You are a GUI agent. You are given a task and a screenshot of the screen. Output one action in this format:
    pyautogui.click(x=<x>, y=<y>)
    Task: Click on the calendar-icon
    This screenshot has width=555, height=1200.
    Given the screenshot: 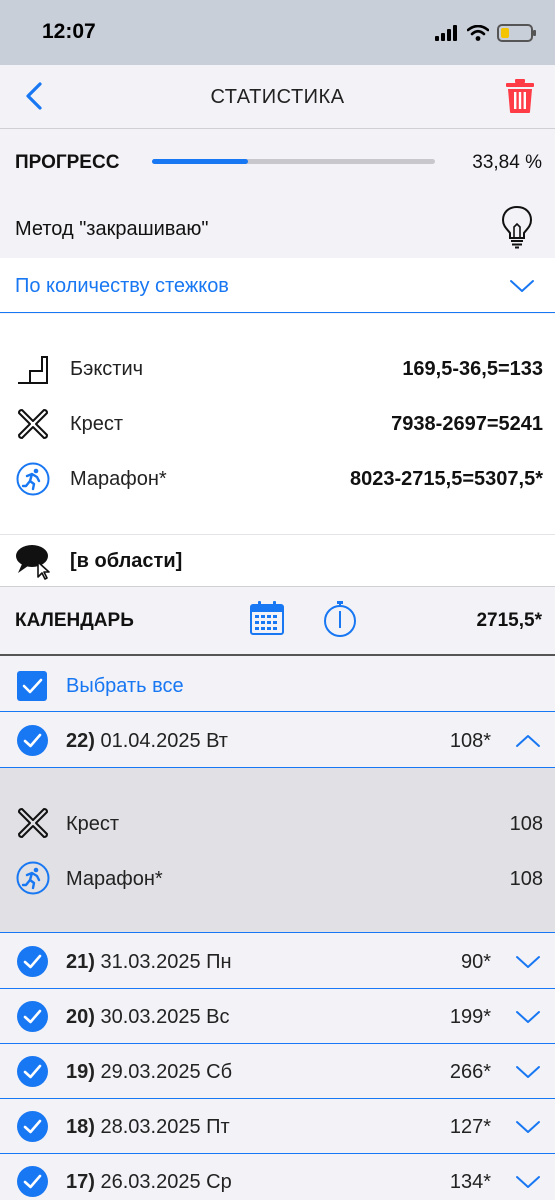 What is the action you would take?
    pyautogui.click(x=267, y=618)
    